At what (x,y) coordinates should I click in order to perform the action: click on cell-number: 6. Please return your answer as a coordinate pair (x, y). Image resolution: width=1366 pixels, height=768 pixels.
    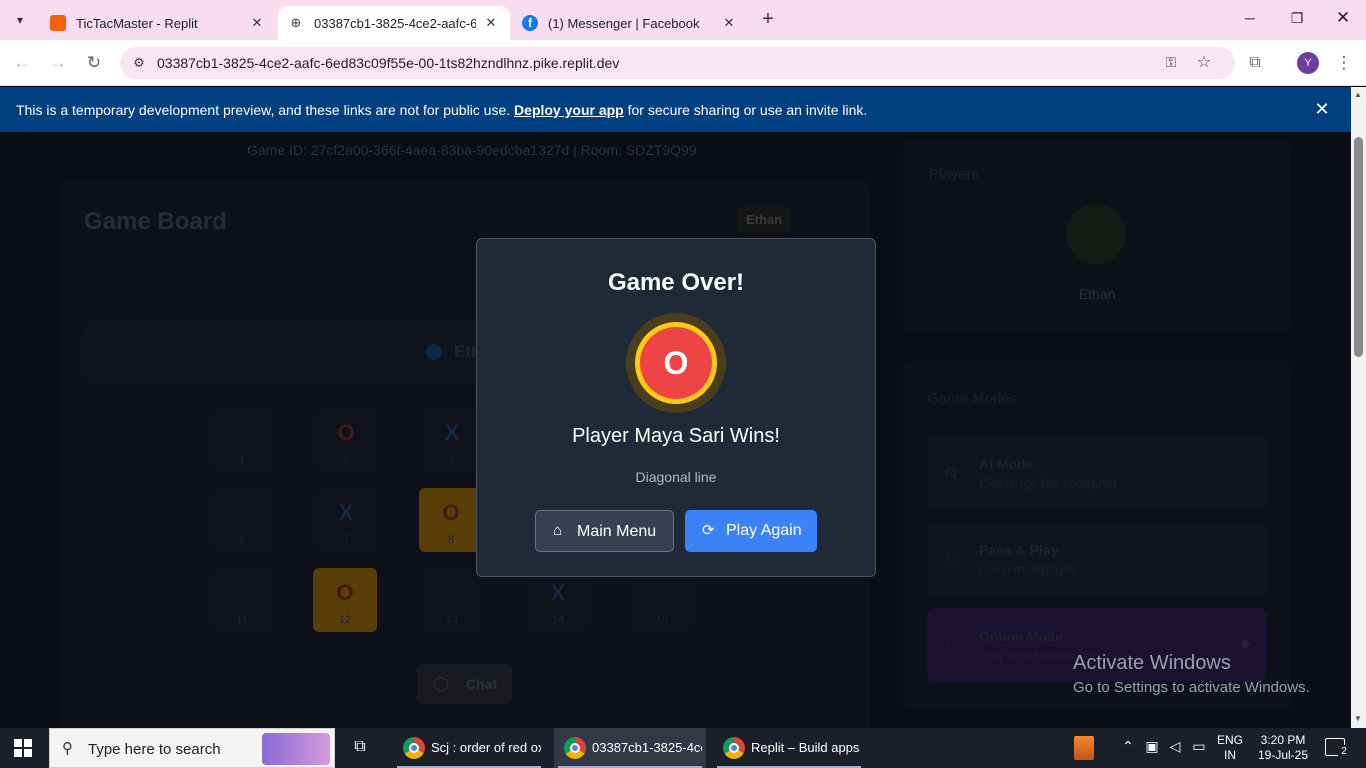
    Looking at the image, I should click on (242, 540).